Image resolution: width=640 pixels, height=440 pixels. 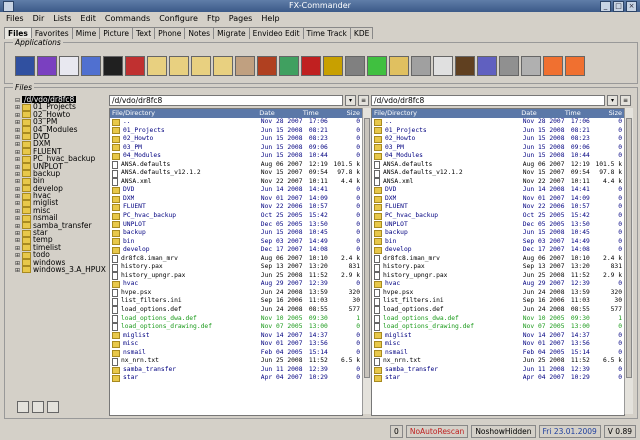 I want to click on horn-icon, so click(x=333, y=66).